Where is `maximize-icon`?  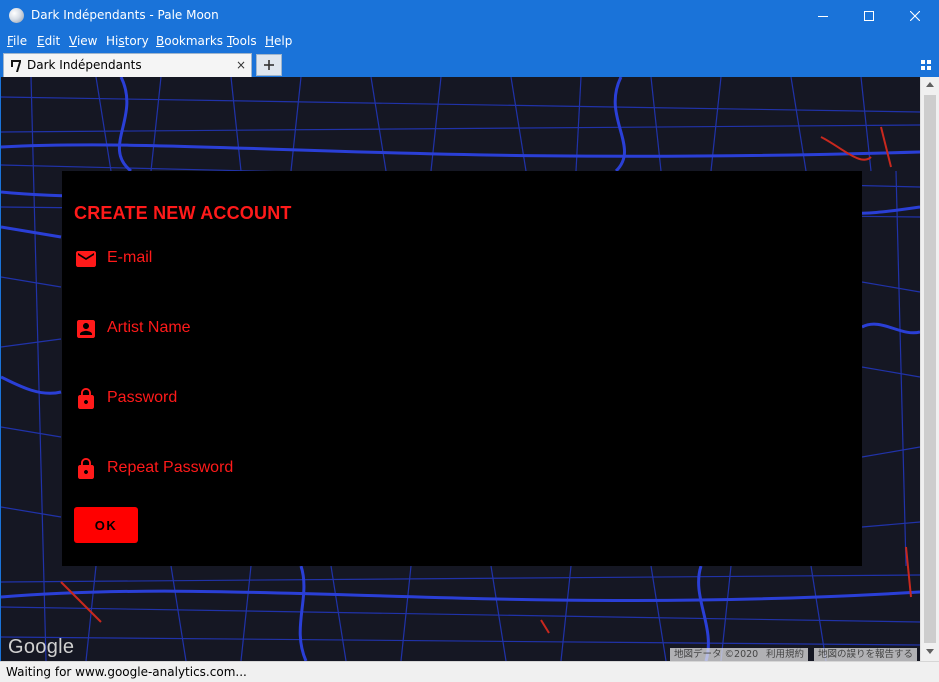 maximize-icon is located at coordinates (869, 15).